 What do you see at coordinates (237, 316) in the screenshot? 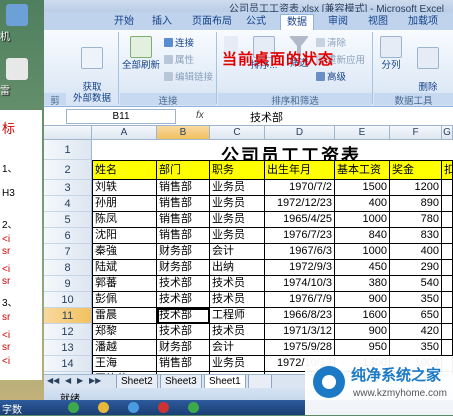
I see `table-cell: 工程师` at bounding box center [237, 316].